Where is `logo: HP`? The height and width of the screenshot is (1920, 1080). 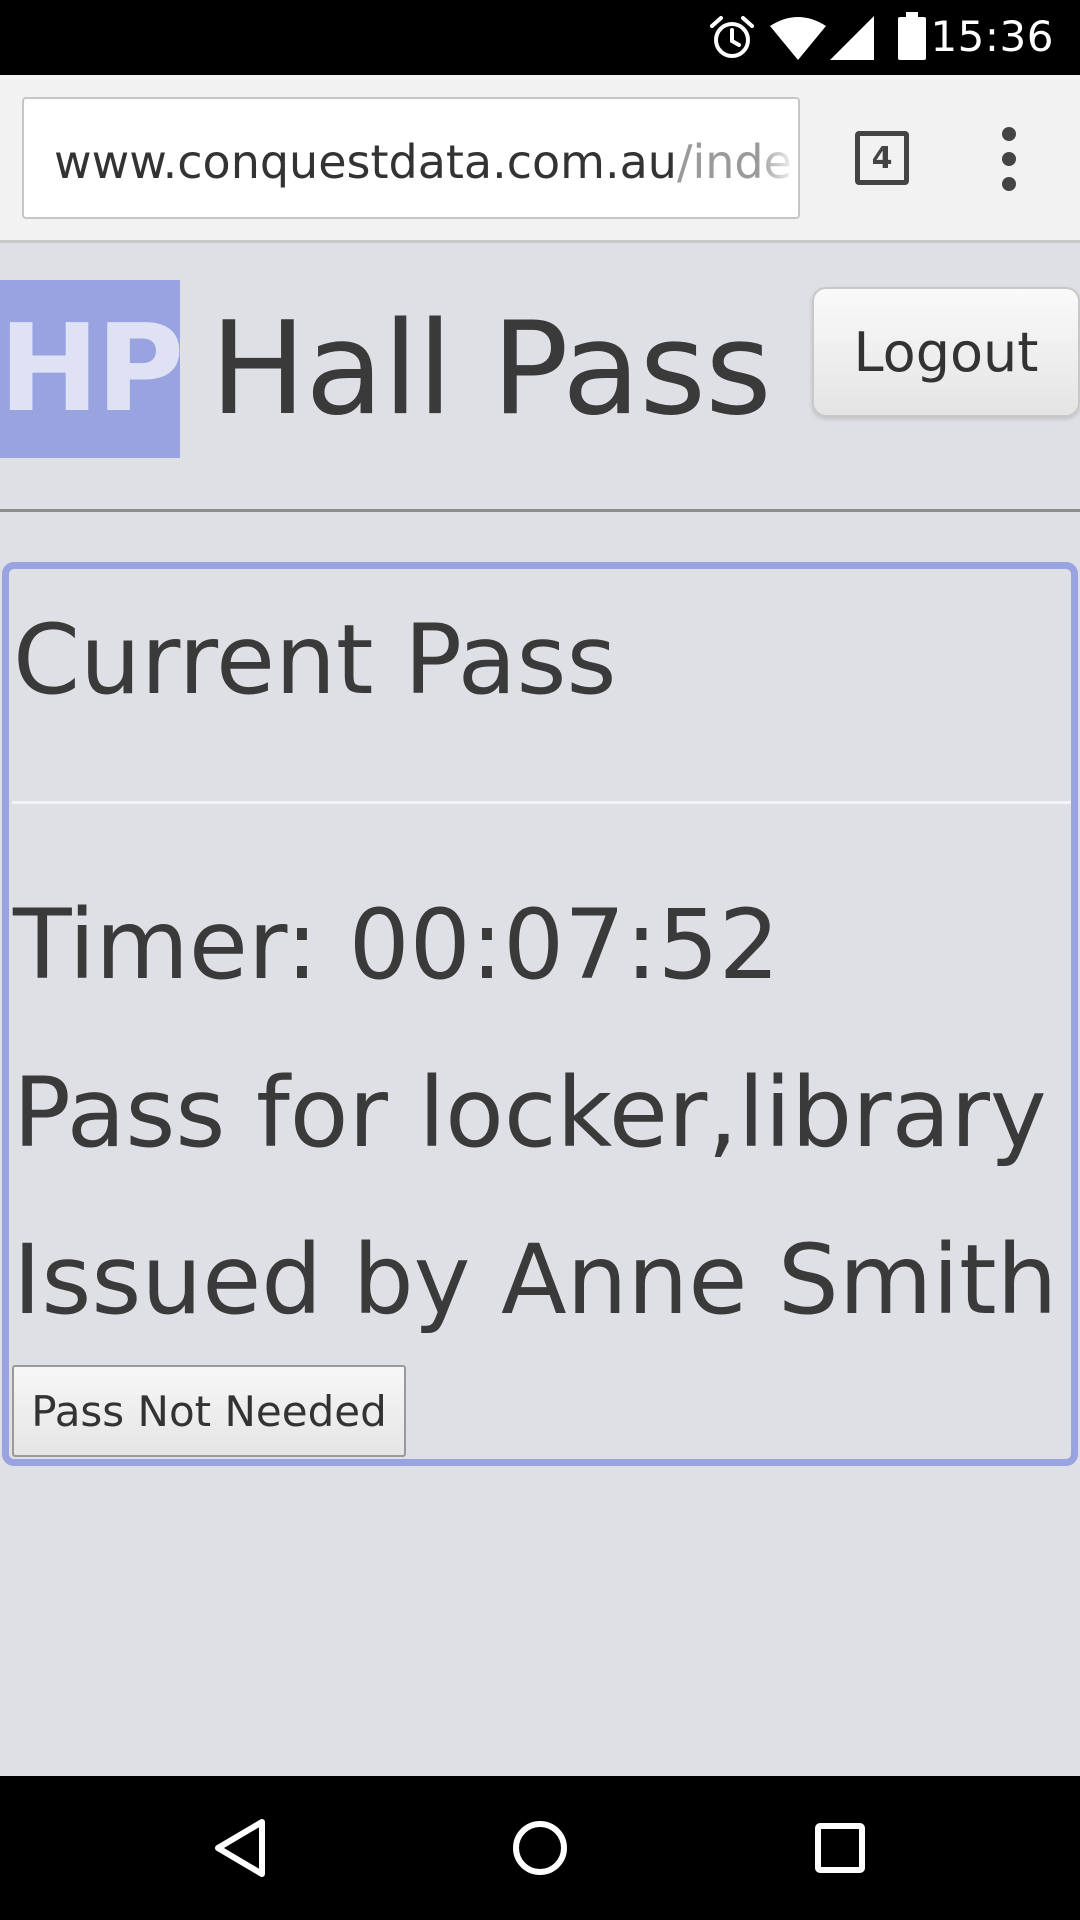
logo: HP is located at coordinates (92, 369).